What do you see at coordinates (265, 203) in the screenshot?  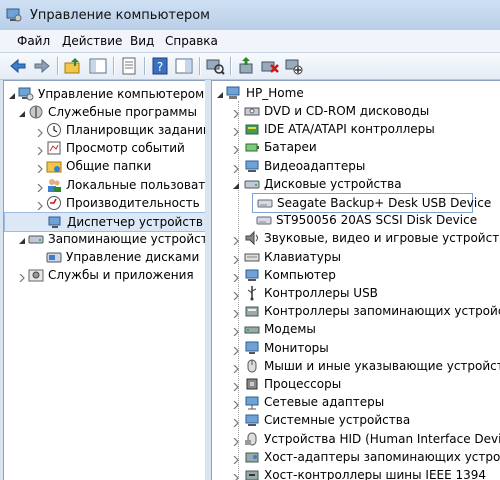 I see `hard-disk-icon` at bounding box center [265, 203].